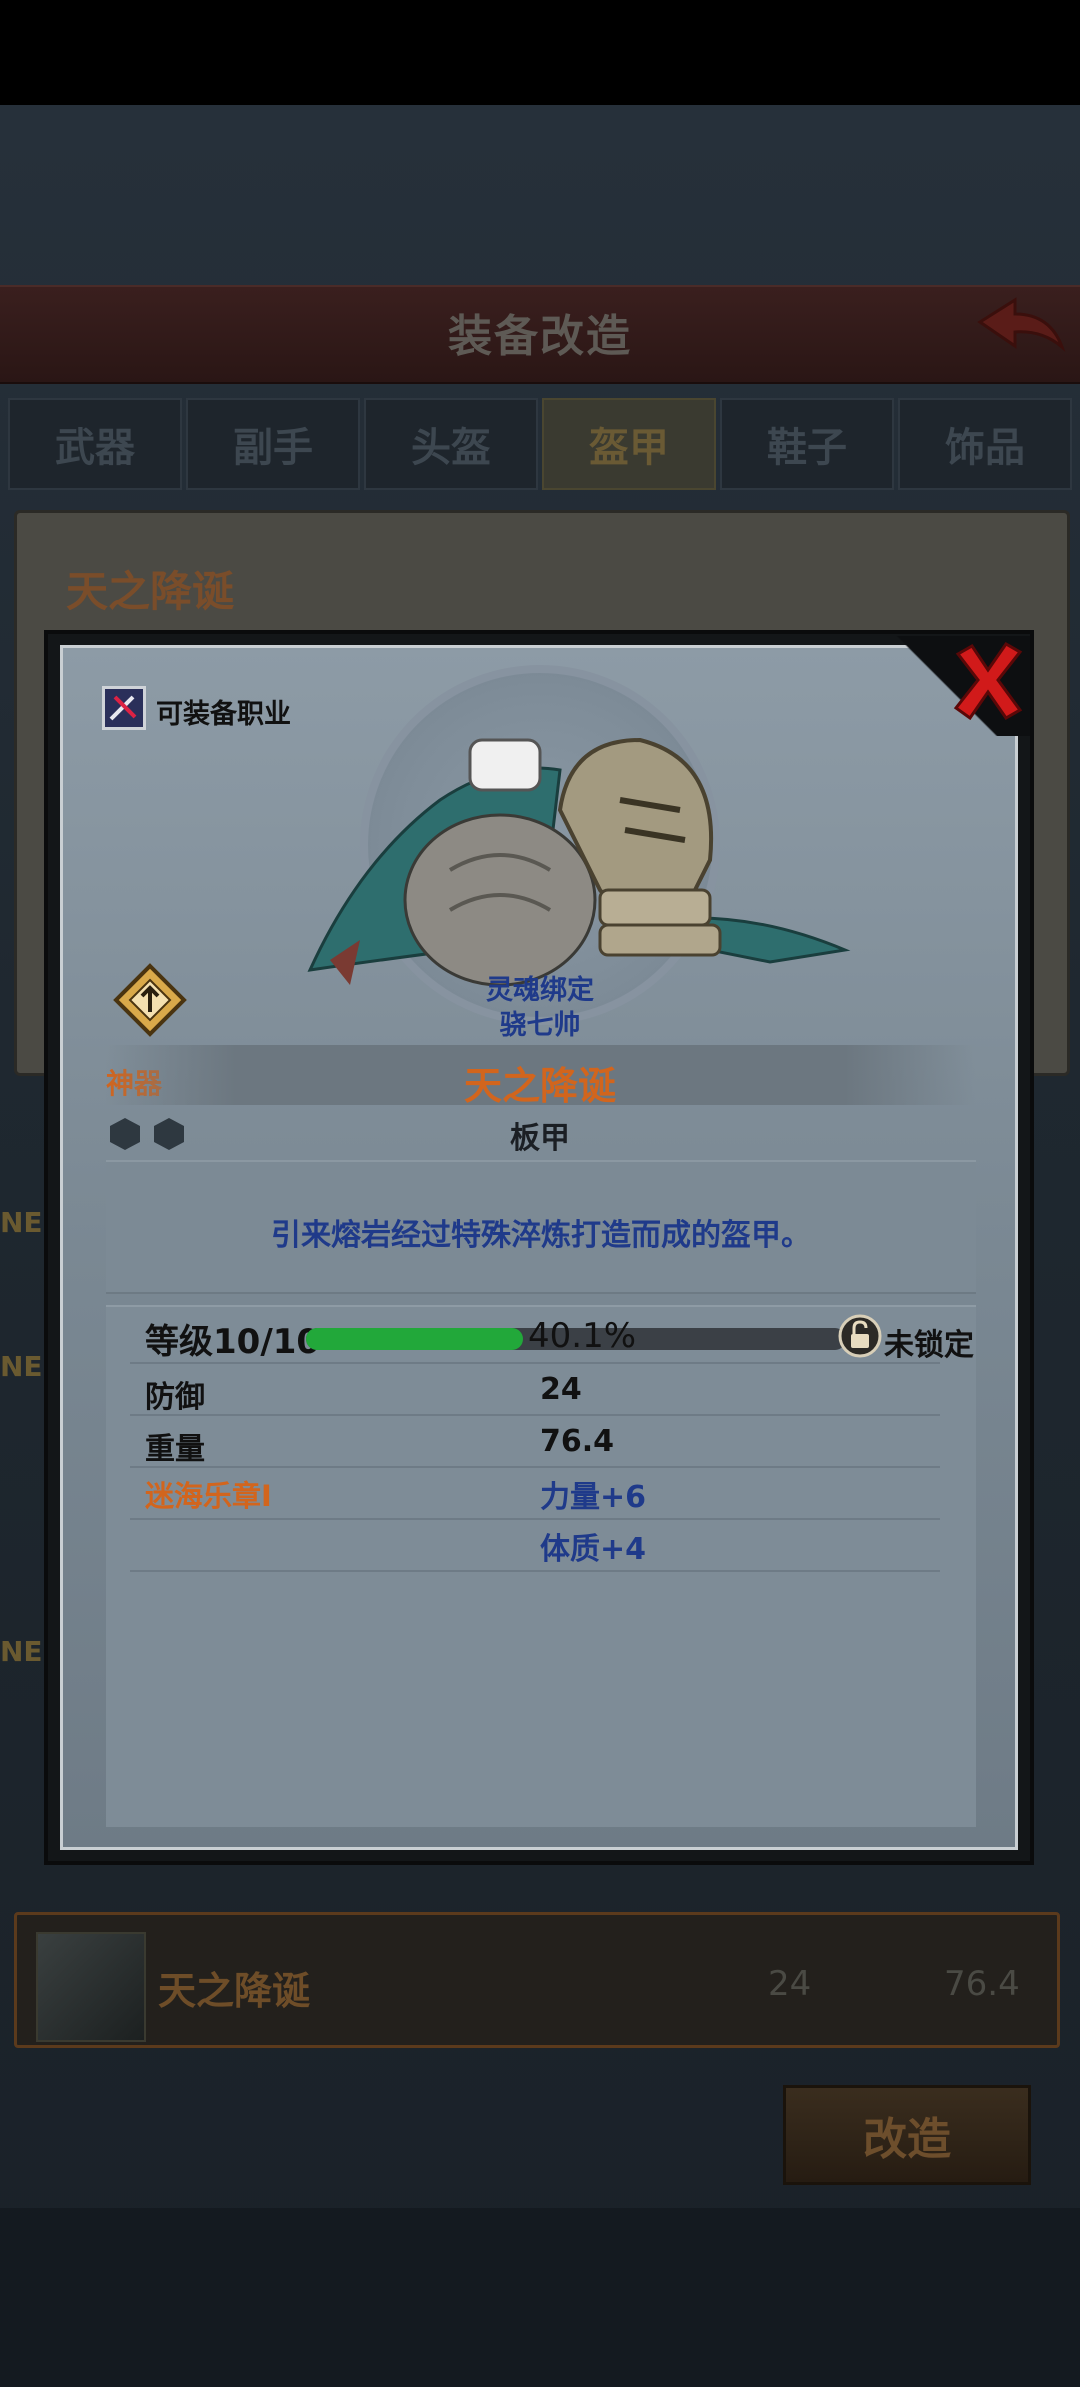 The height and width of the screenshot is (2387, 1080). I want to click on tab-shoes: 鞋子, so click(807, 444).